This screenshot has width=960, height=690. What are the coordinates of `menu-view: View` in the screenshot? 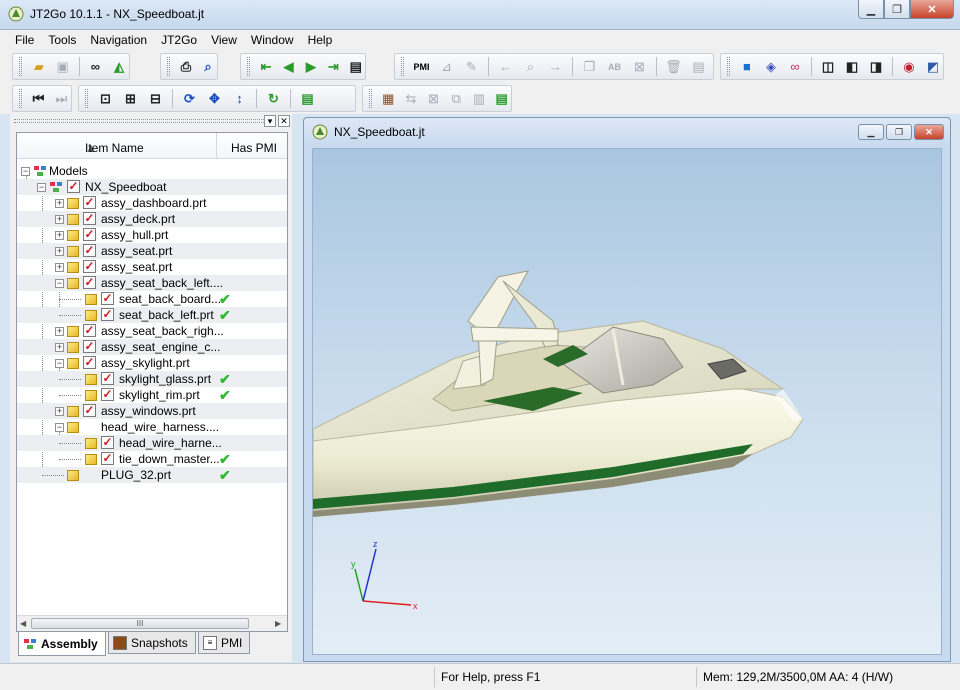 It's located at (224, 40).